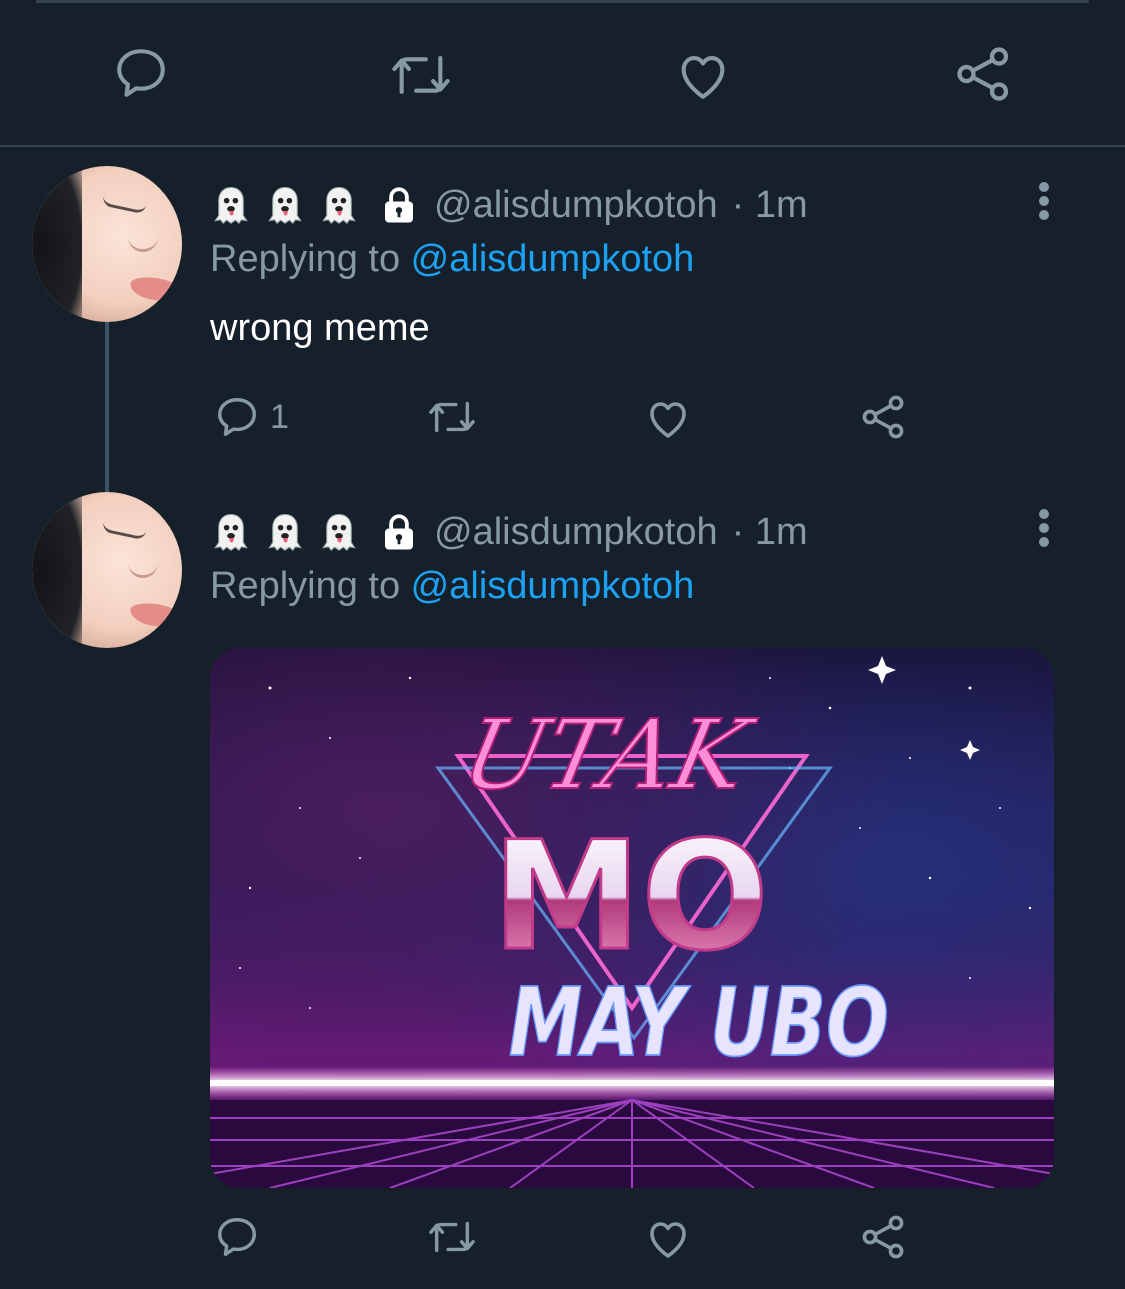 This screenshot has width=1125, height=1289. Describe the element at coordinates (630, 897) in the screenshot. I see `meme-line-2: MO` at that location.